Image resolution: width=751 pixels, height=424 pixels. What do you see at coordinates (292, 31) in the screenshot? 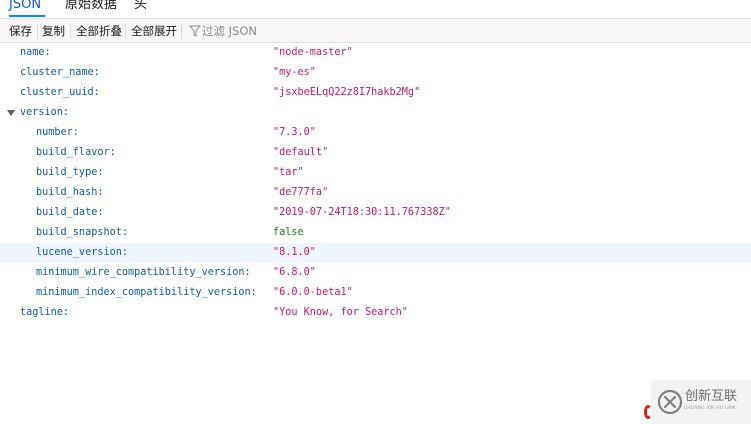
I see `filter-json-input` at bounding box center [292, 31].